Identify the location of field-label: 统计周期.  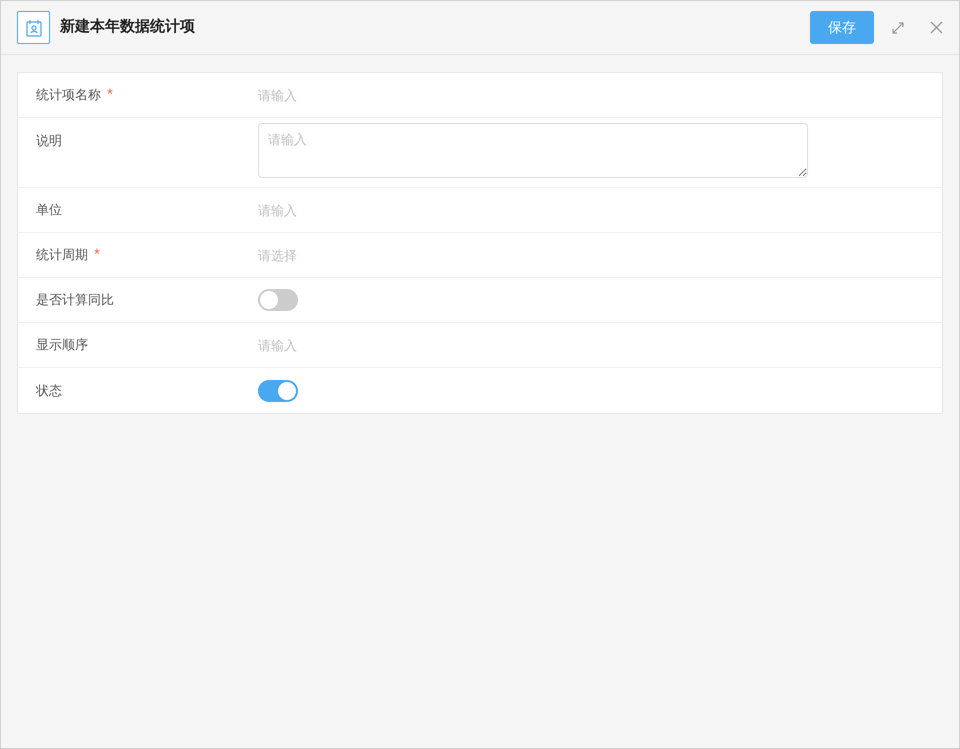
(62, 255).